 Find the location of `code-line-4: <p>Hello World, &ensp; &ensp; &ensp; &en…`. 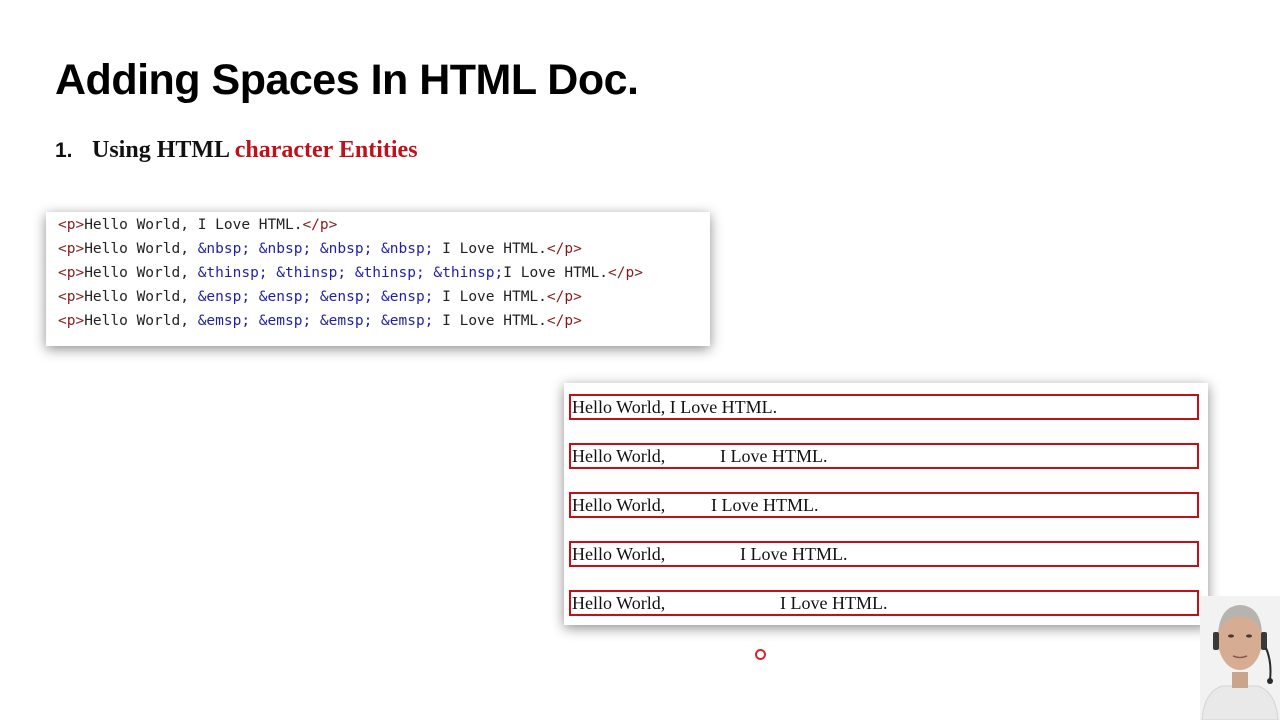

code-line-4: <p>Hello World, &ensp; &ensp; &ensp; &en… is located at coordinates (320, 297).